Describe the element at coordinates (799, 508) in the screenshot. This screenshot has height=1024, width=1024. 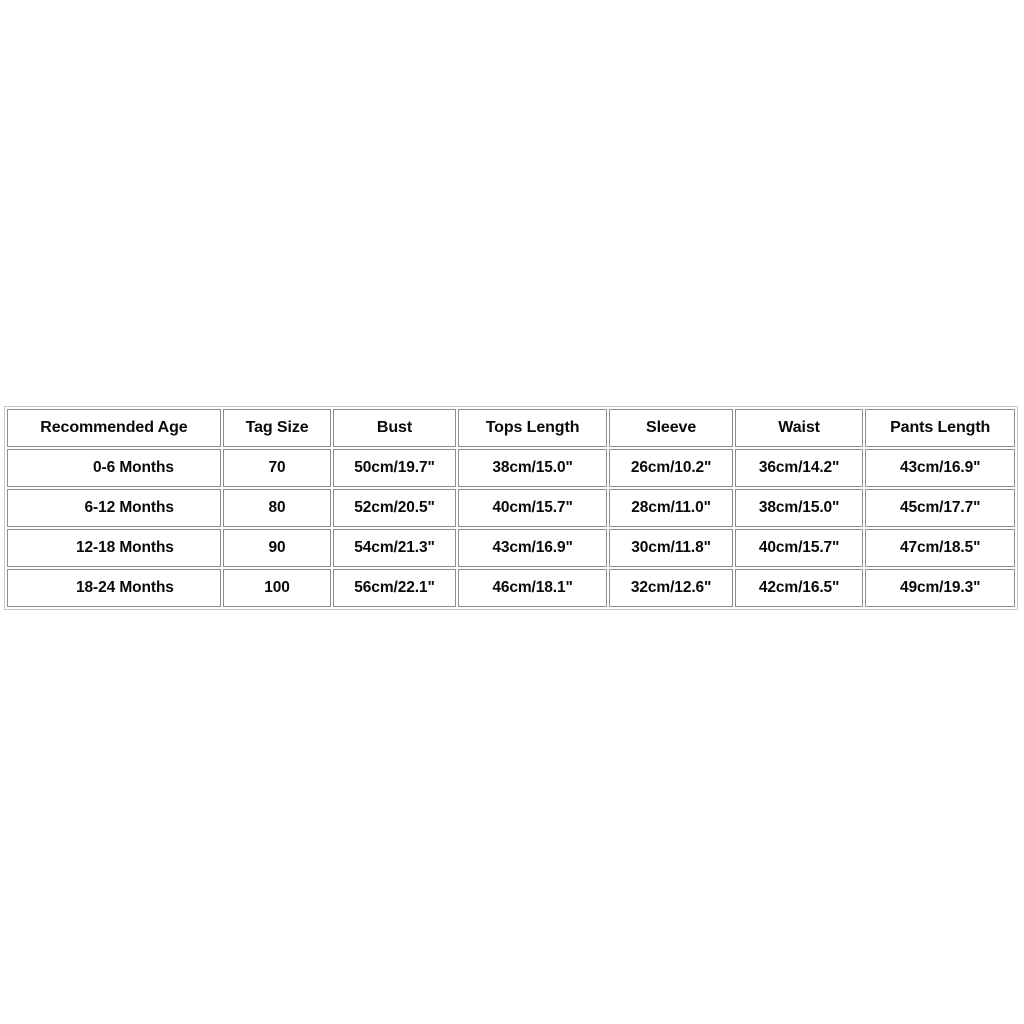
I see `cell-waist: 38cm/15.0"` at that location.